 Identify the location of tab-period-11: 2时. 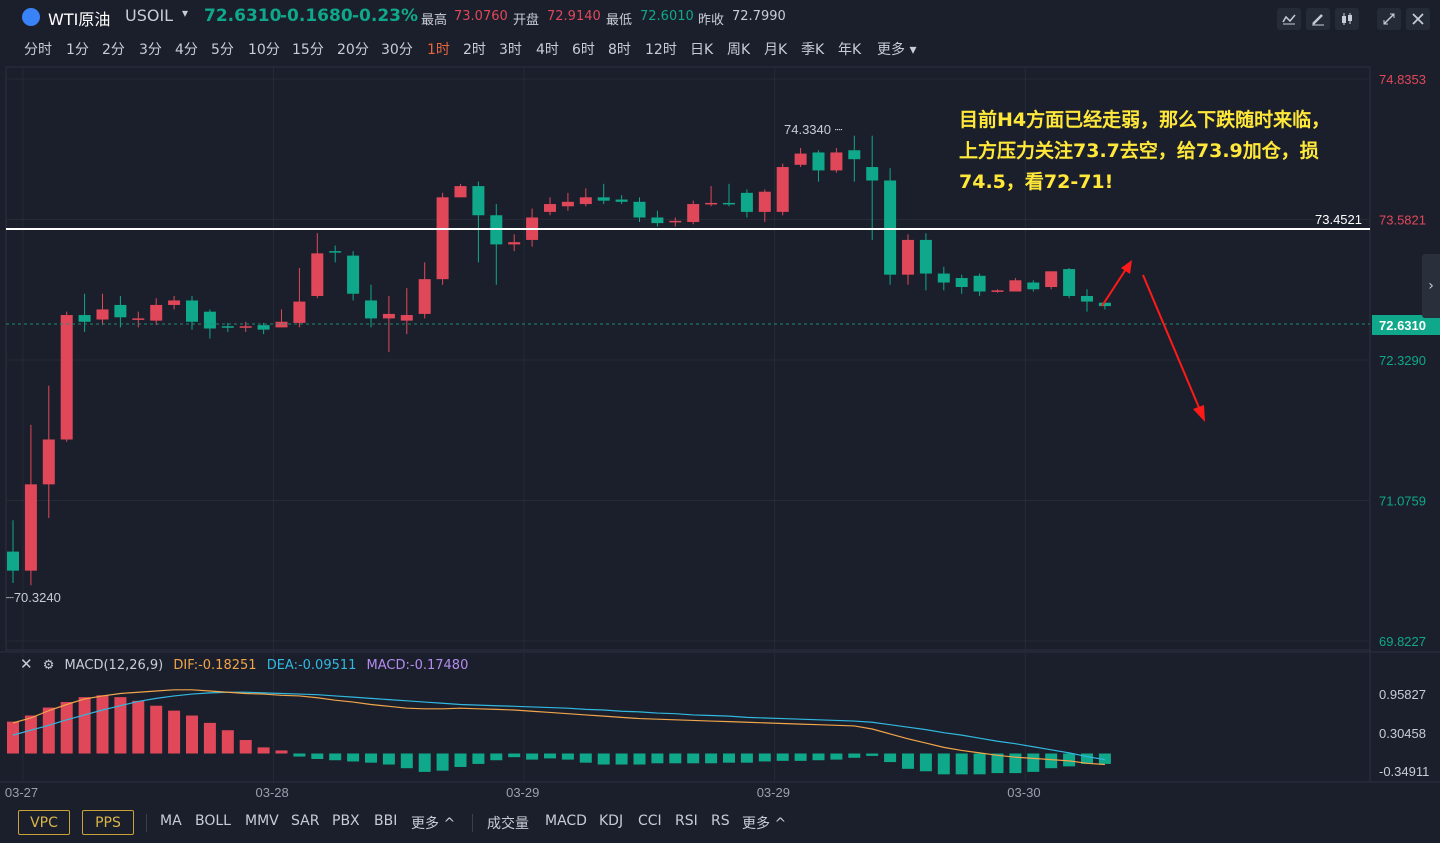
(474, 49).